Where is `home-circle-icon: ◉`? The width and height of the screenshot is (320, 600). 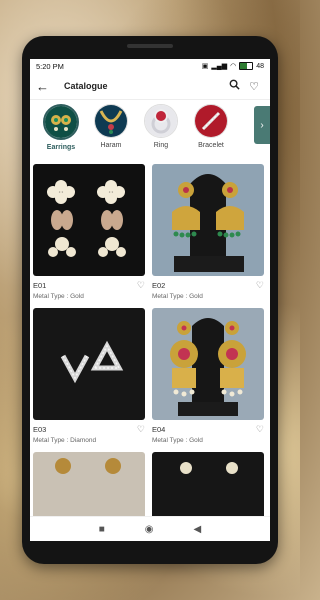
home-circle-icon: ◉ is located at coordinates (149, 529).